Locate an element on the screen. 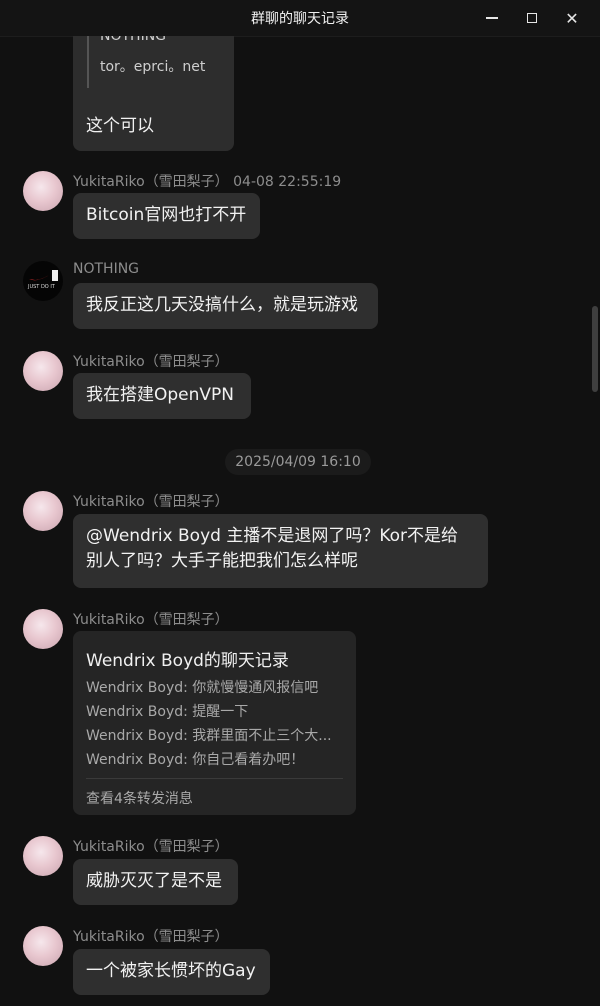  maximize-button is located at coordinates (532, 18).